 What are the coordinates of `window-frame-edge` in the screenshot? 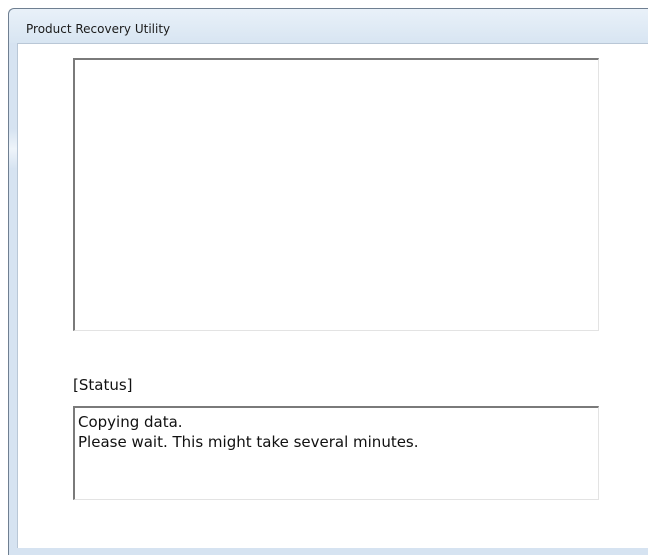 It's located at (13, 149).